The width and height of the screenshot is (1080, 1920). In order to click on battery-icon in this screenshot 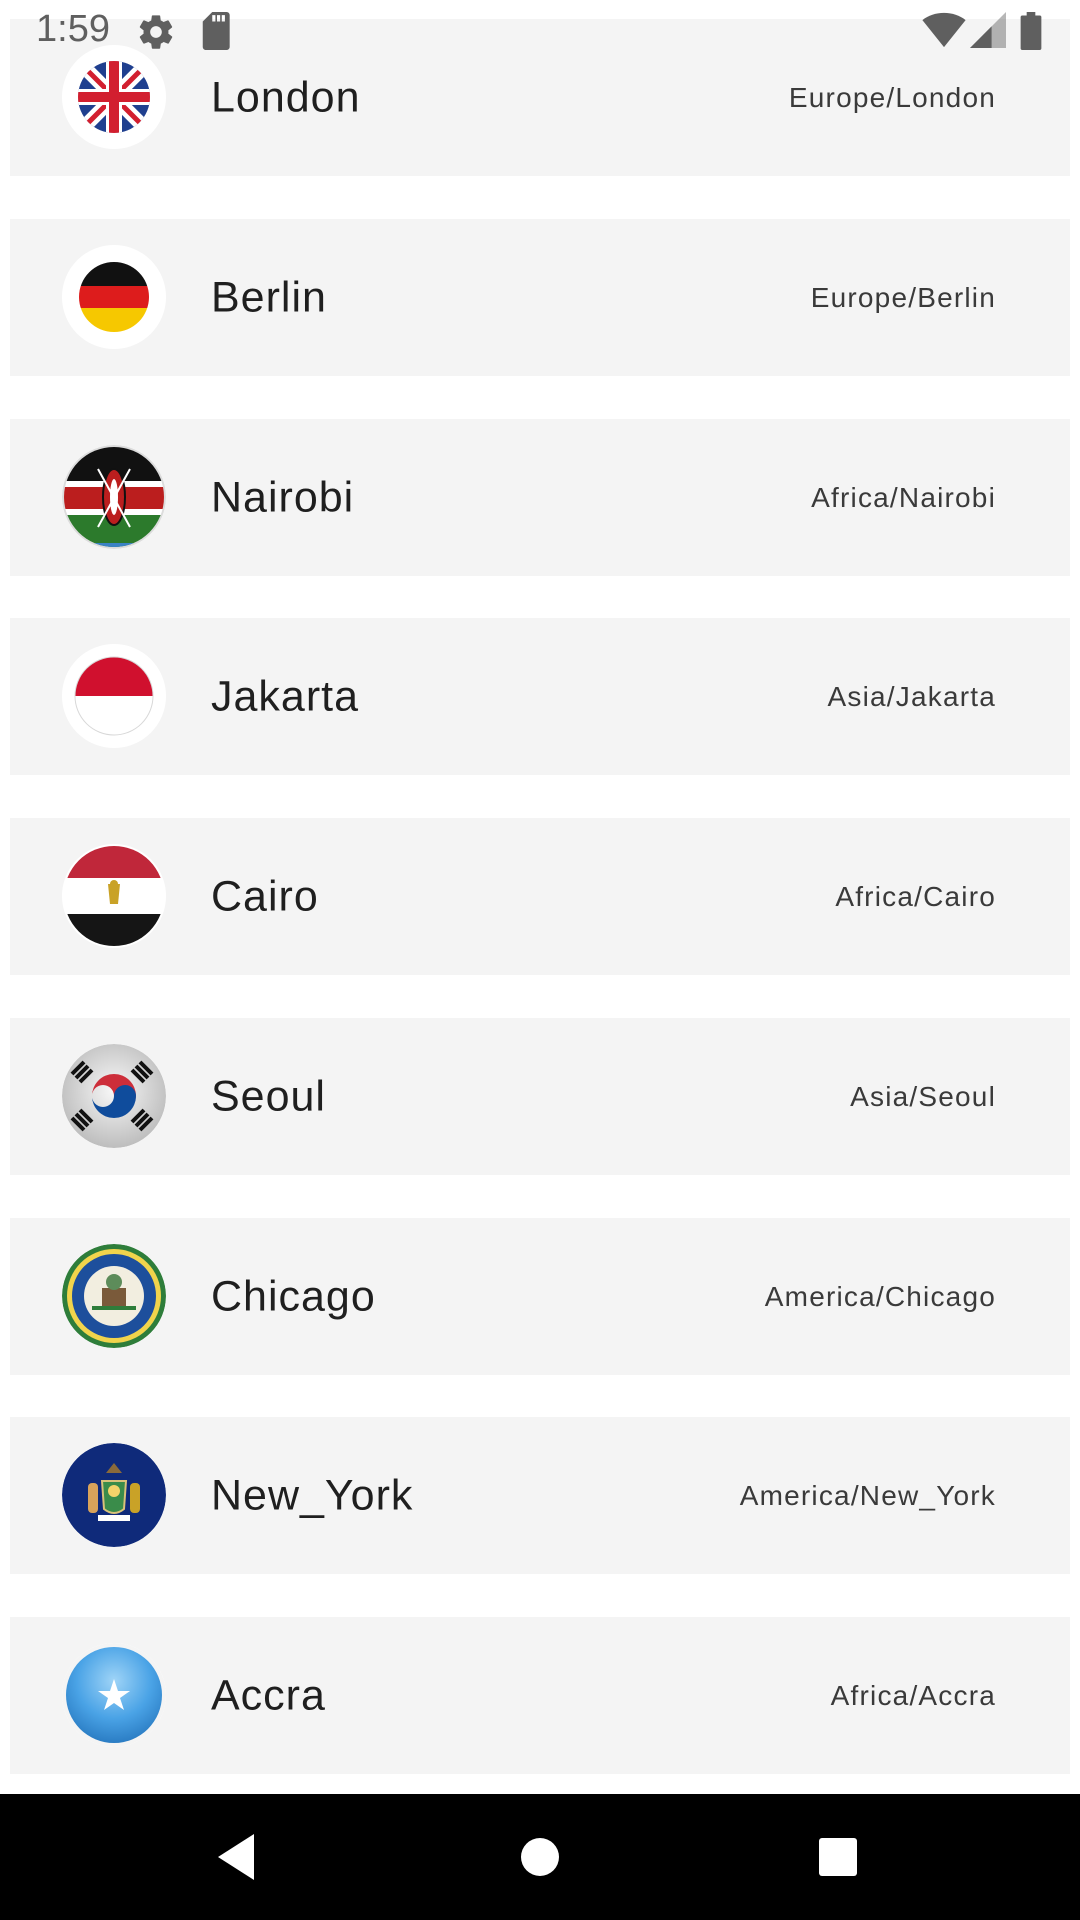, I will do `click(1031, 33)`.